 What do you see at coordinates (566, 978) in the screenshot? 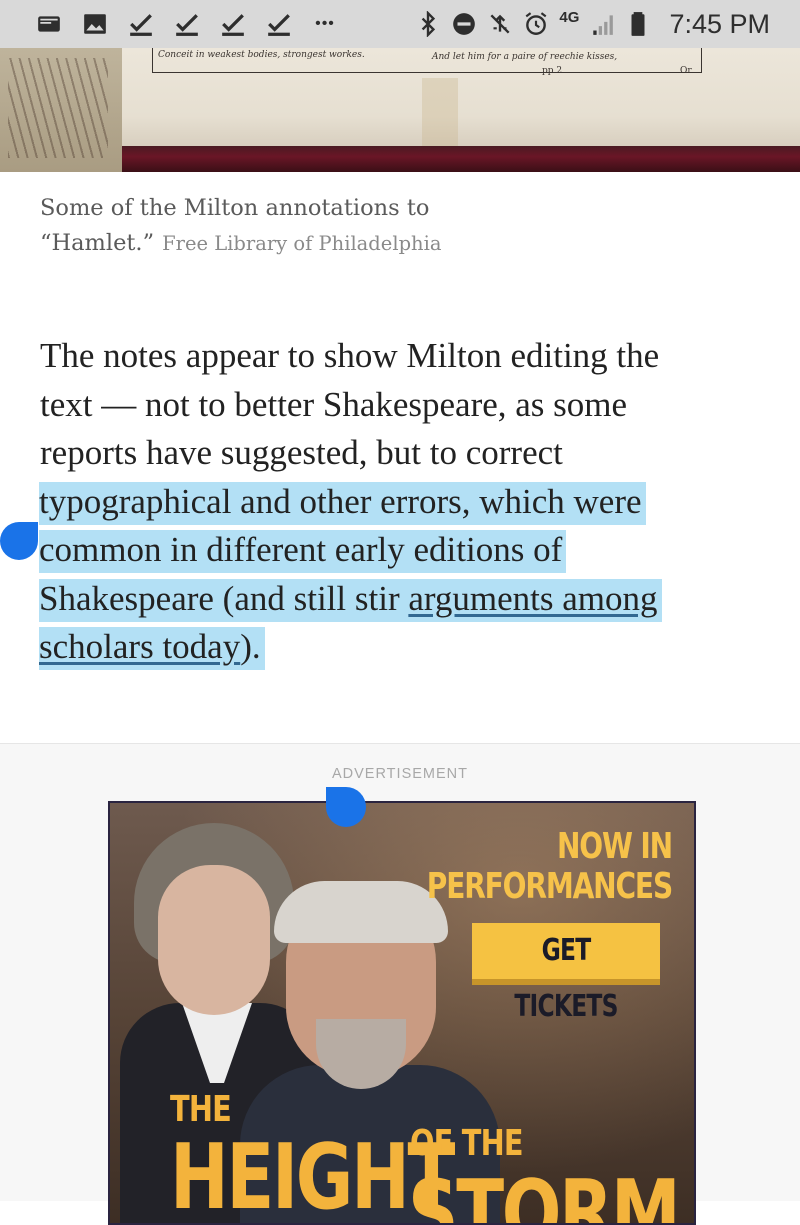
I see `get-tickets-label: GET TICKETS` at bounding box center [566, 978].